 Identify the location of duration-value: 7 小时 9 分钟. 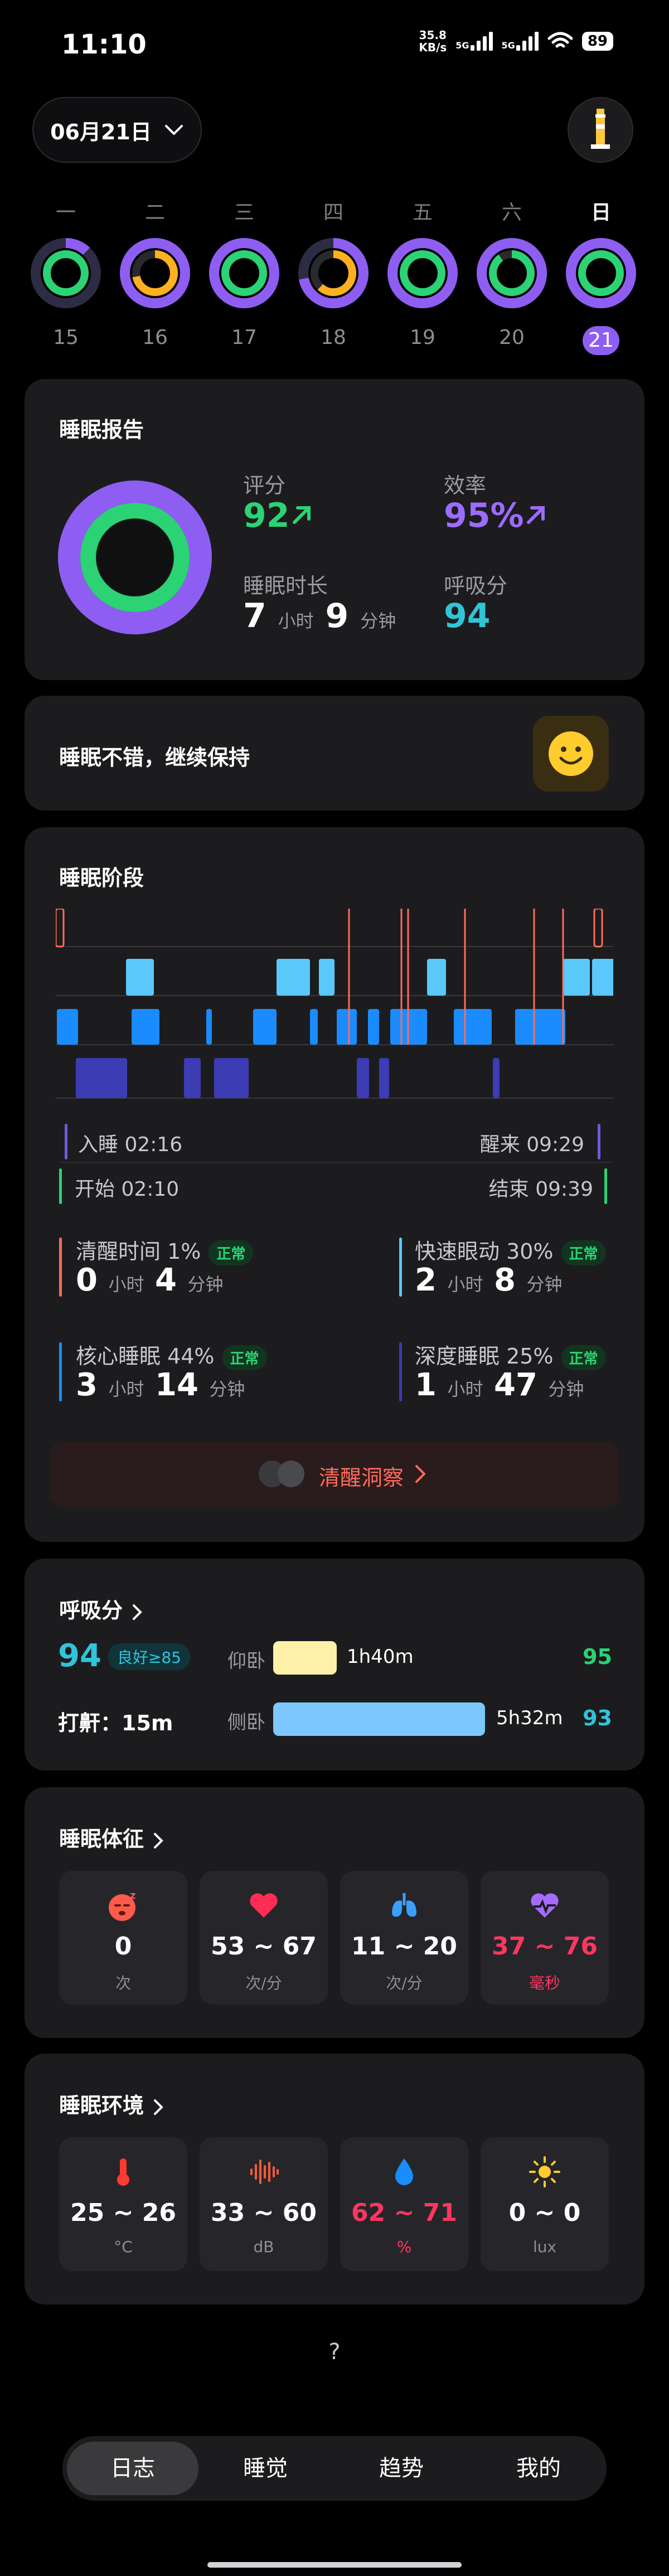
(319, 615).